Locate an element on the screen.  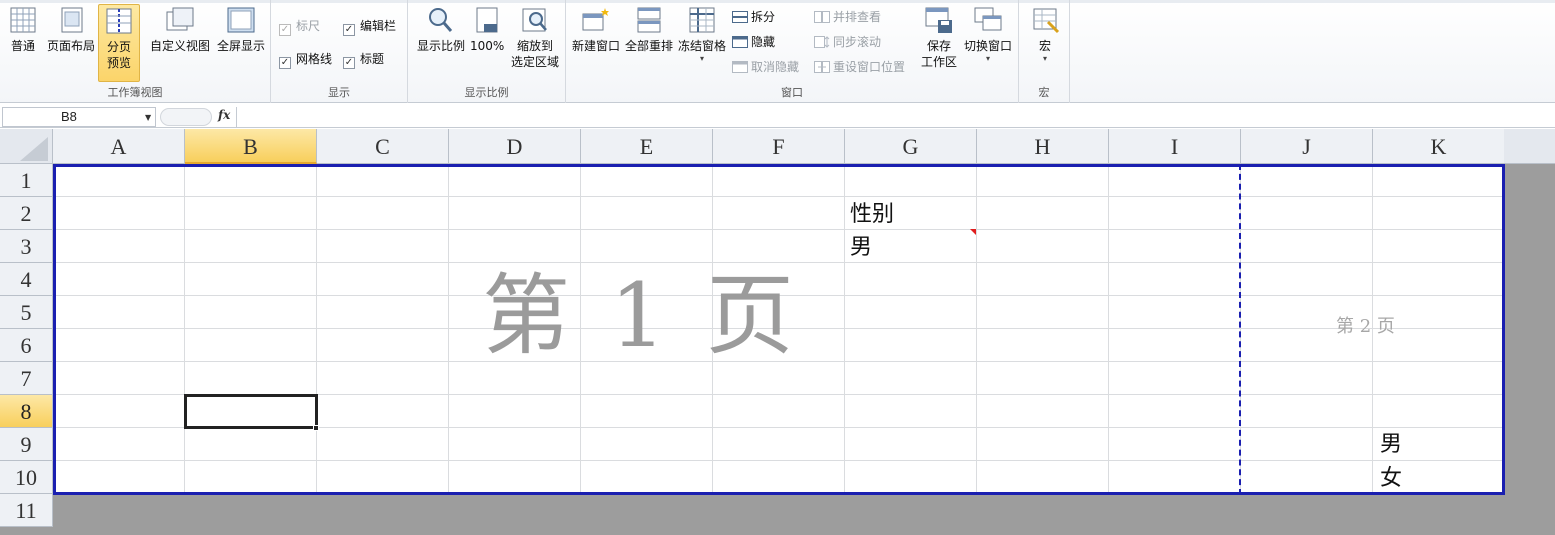
reset-position-label: 重设窗口位置 is located at coordinates (869, 67).